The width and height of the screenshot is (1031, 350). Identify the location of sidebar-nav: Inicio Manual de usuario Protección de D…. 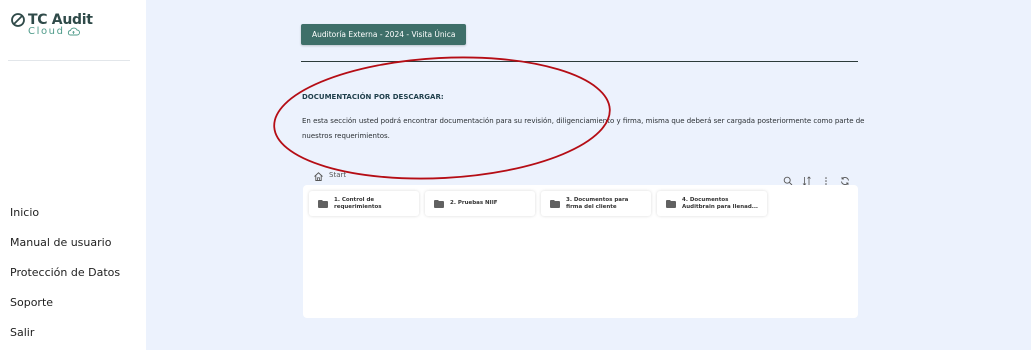
(65, 273).